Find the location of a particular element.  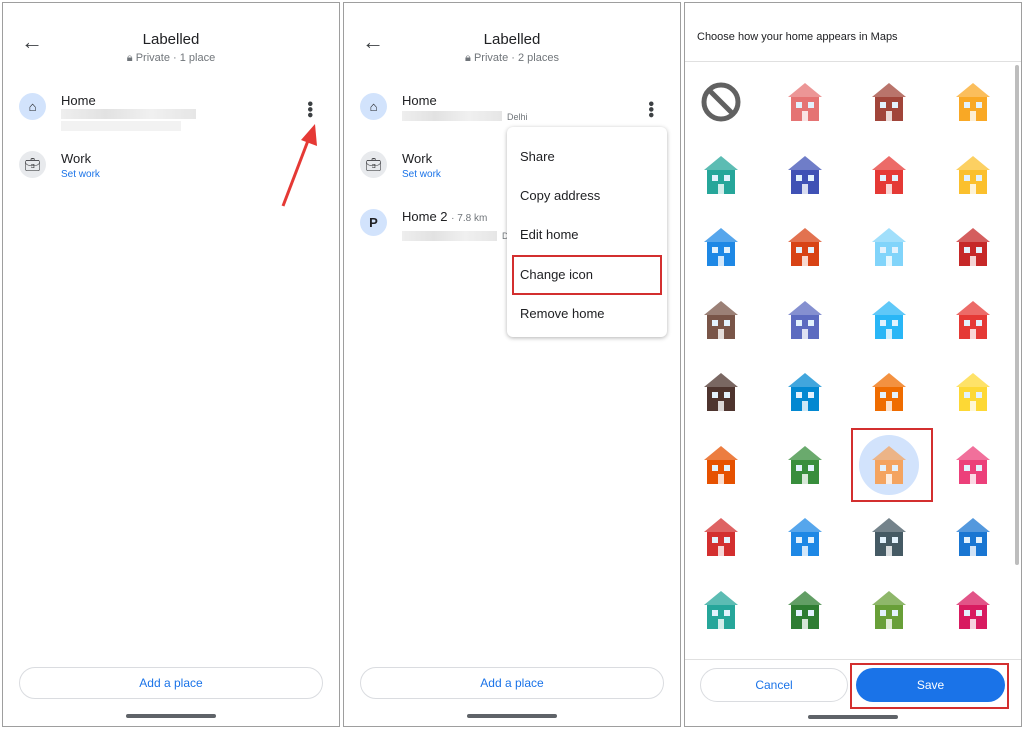

log-cabin-icon is located at coordinates (721, 319).